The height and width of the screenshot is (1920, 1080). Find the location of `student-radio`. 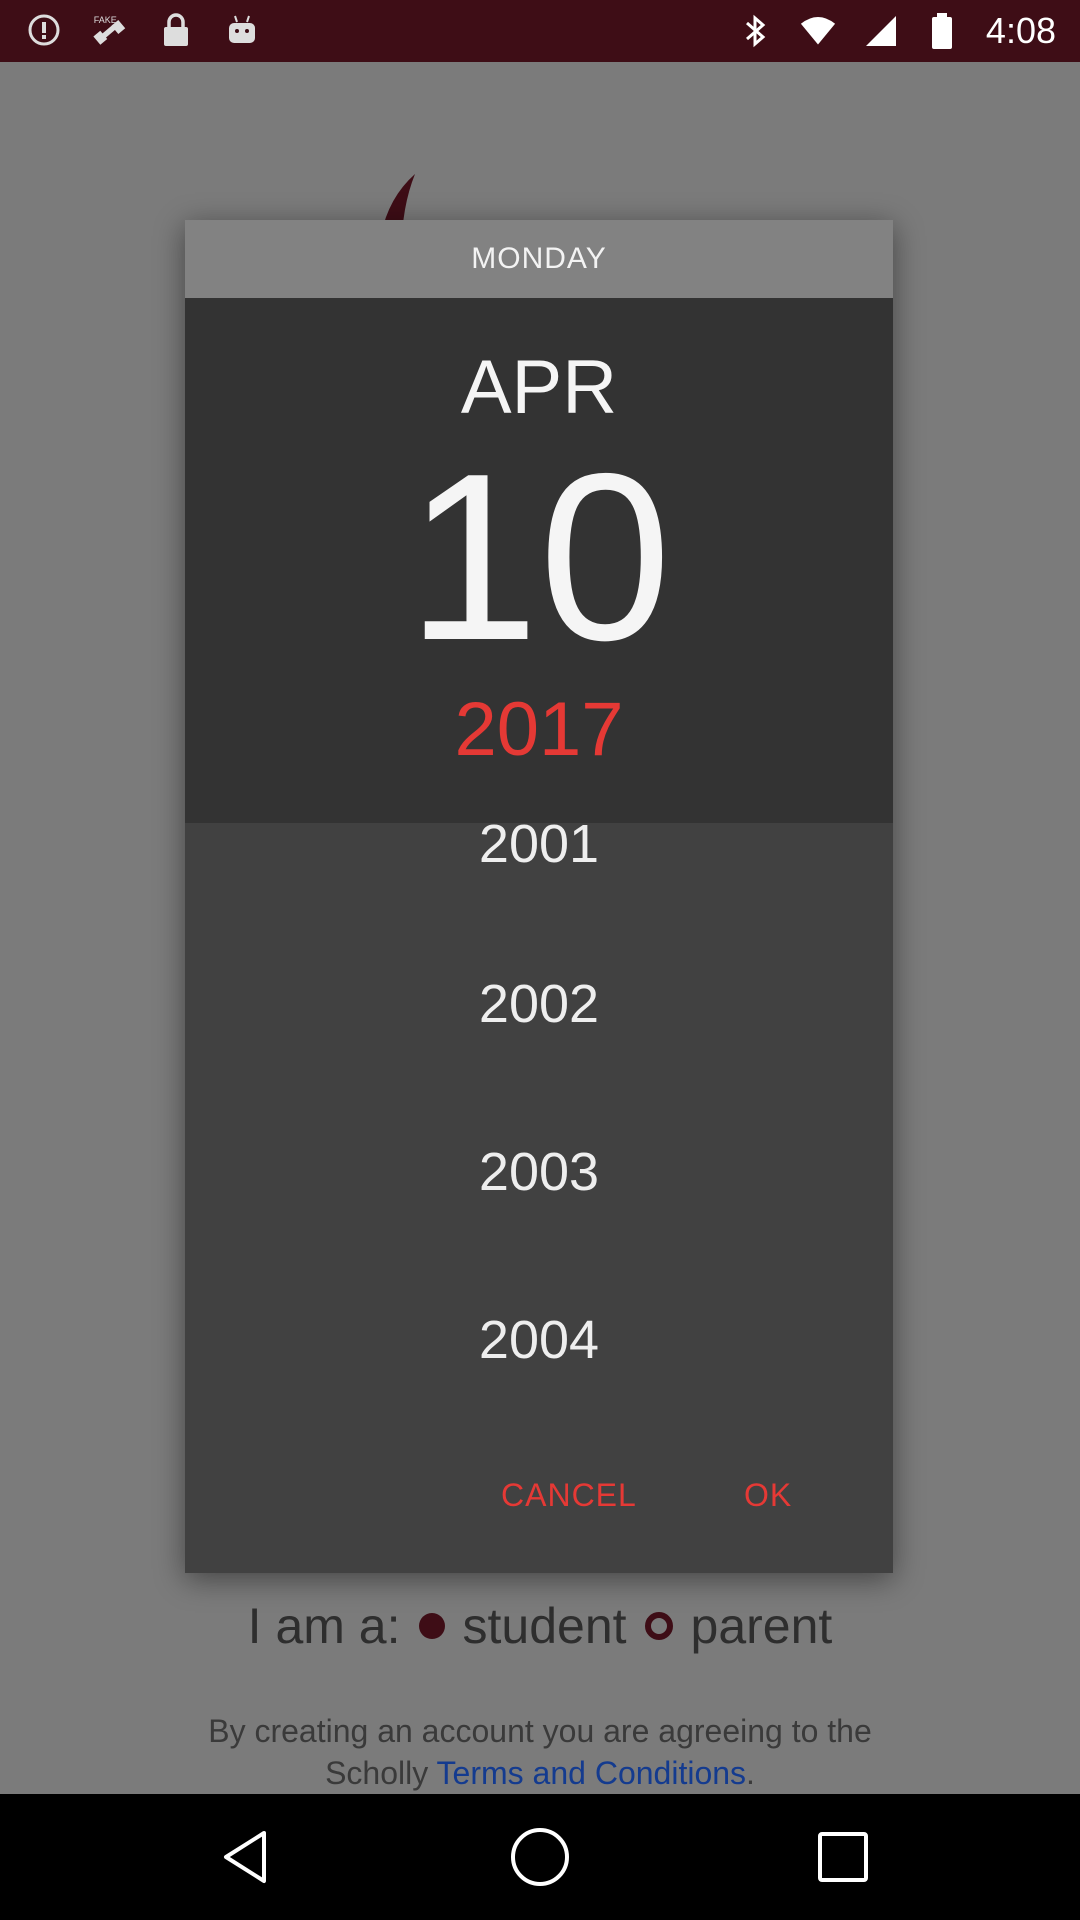

student-radio is located at coordinates (431, 1626).